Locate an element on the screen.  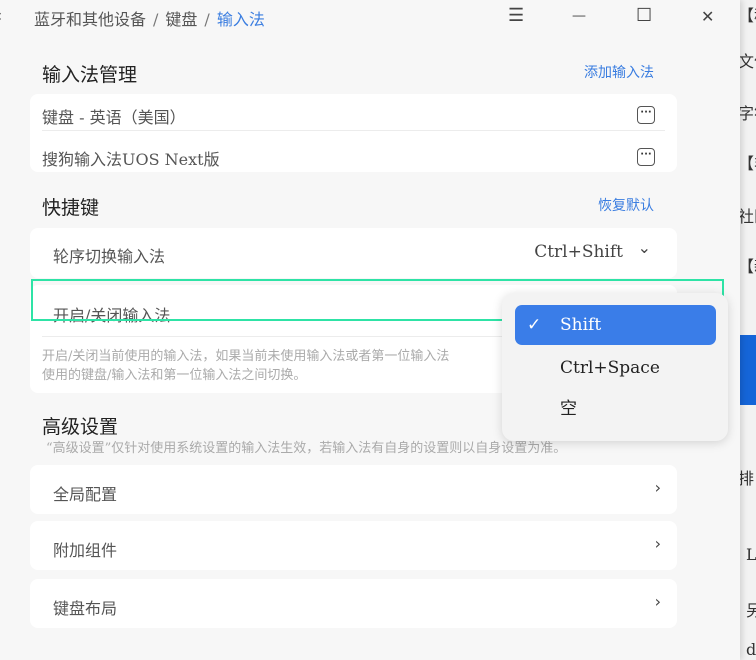
bg-text: 【移 is located at coordinates (748, 14).